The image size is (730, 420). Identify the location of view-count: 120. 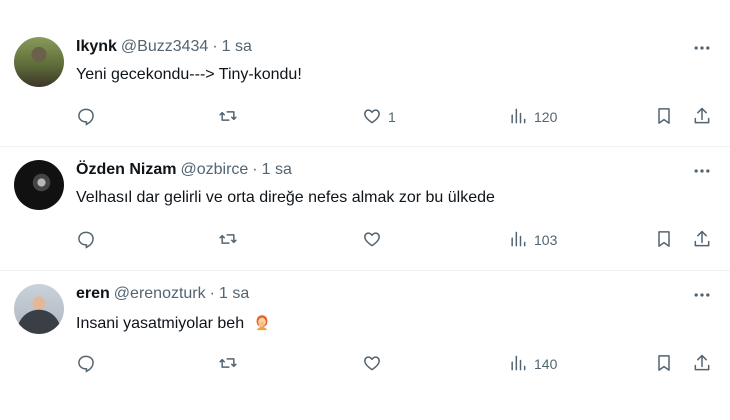
(546, 117).